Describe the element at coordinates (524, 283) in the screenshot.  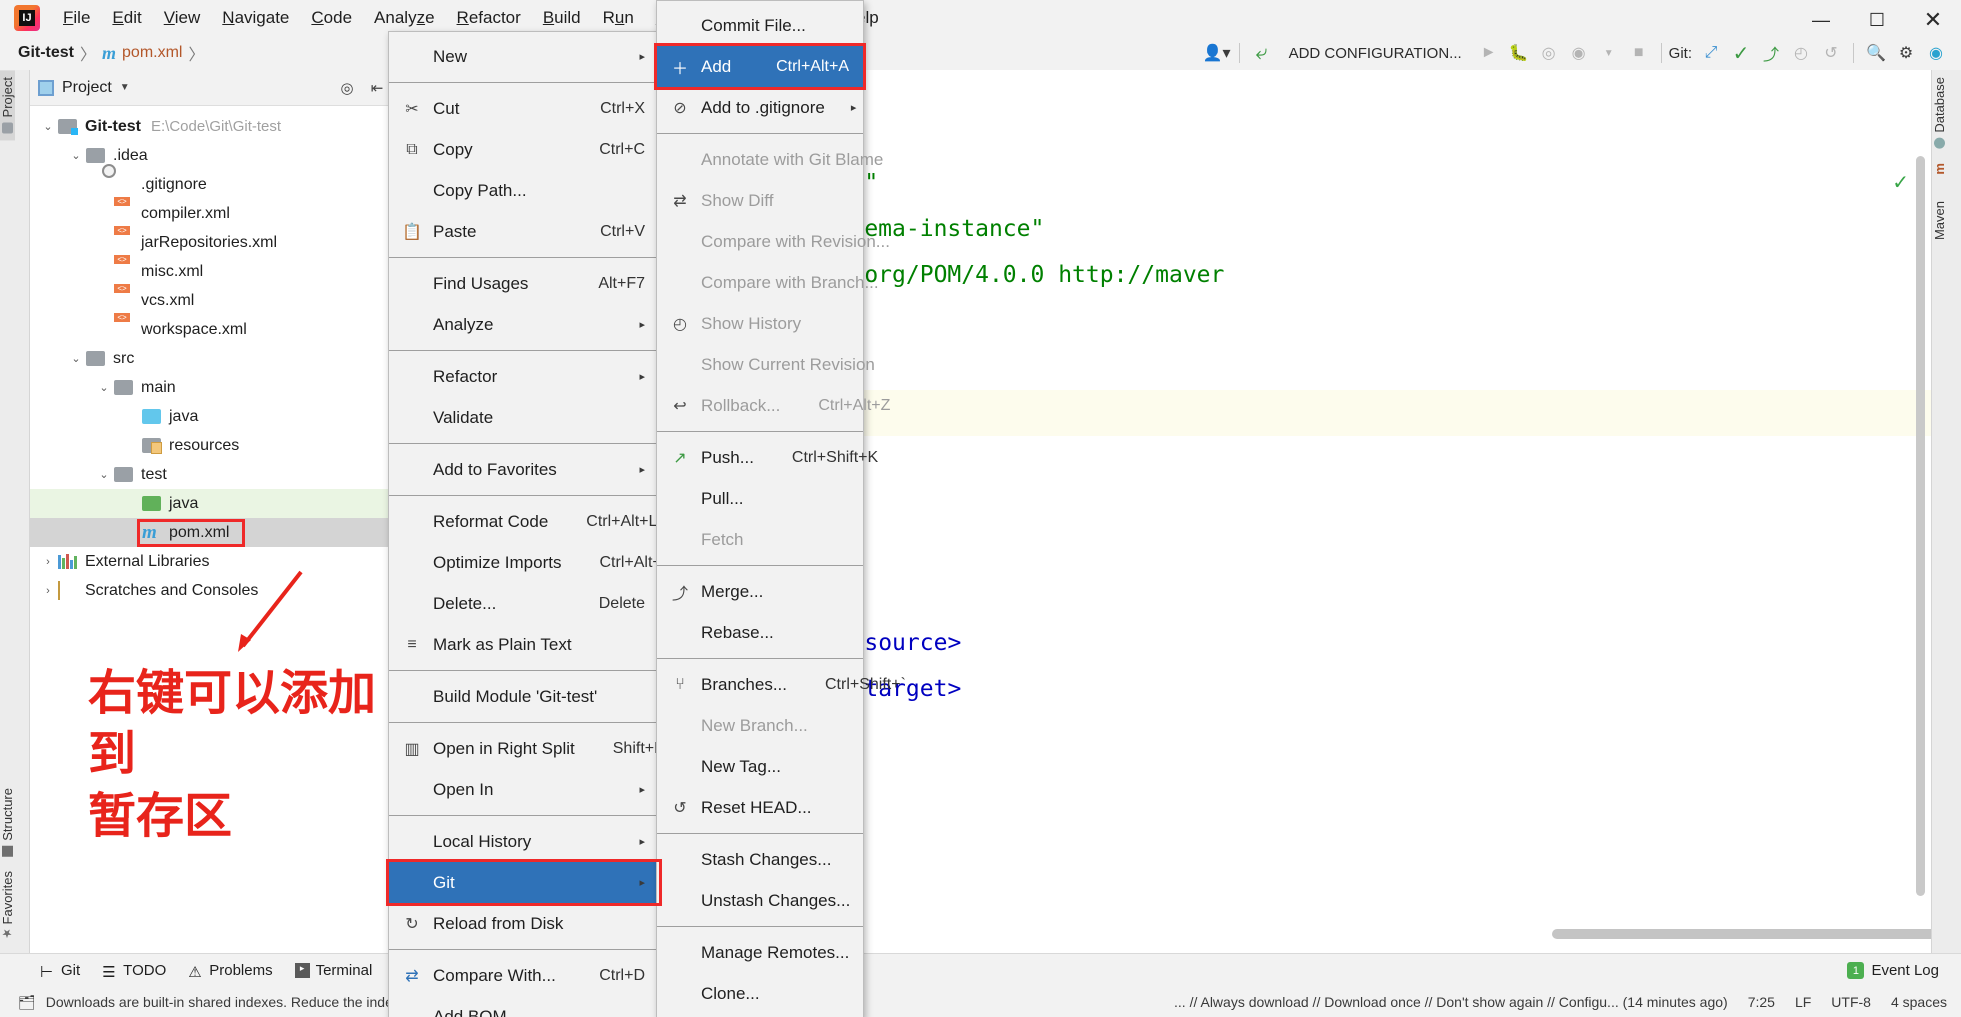
I see `menu-item-find-usages: Find Usages Alt+F7` at that location.